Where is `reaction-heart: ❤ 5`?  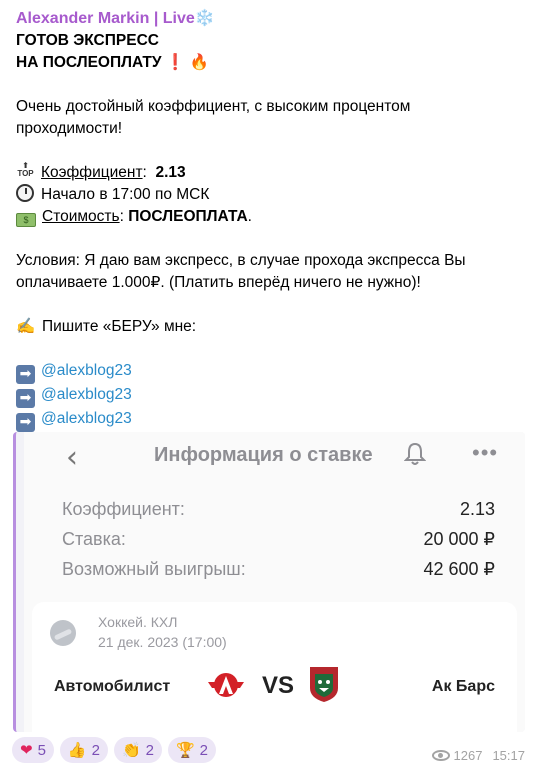 reaction-heart: ❤ 5 is located at coordinates (33, 750).